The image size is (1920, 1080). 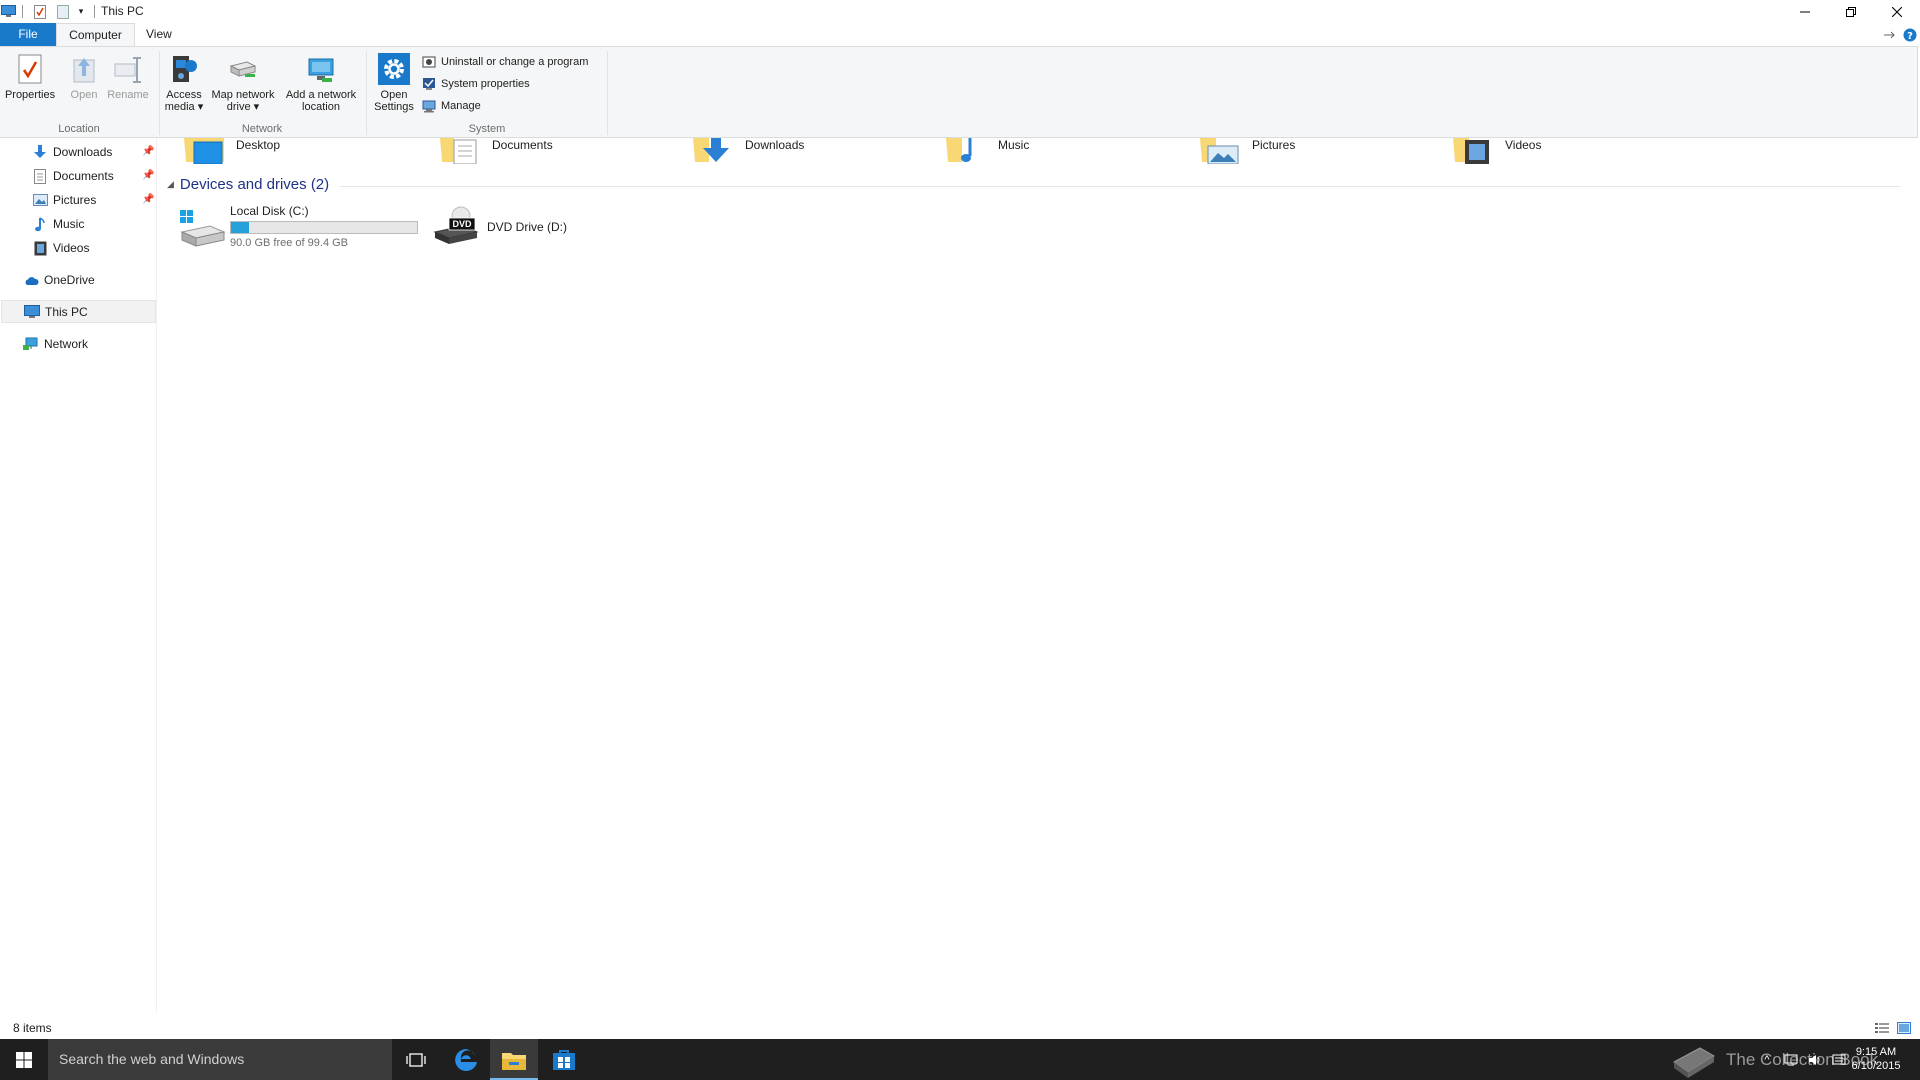 I want to click on taskbar-store, so click(x=564, y=1059).